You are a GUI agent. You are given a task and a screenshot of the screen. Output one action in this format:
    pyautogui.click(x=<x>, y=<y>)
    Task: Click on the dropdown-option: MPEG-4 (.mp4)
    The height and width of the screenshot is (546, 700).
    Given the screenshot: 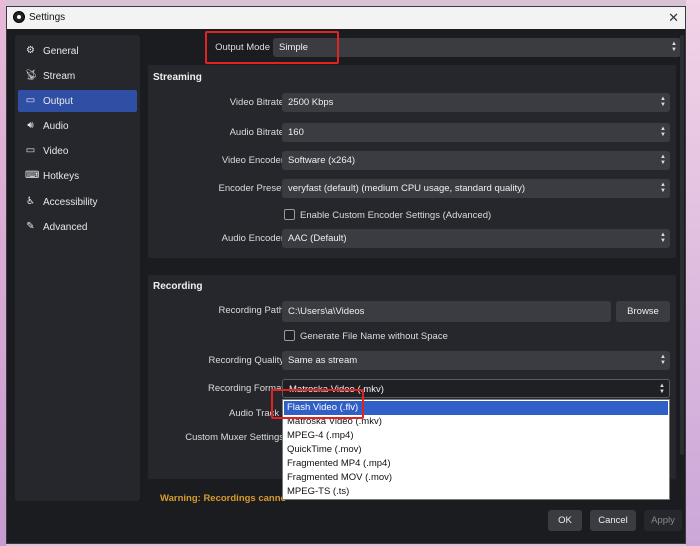 What is the action you would take?
    pyautogui.click(x=476, y=436)
    